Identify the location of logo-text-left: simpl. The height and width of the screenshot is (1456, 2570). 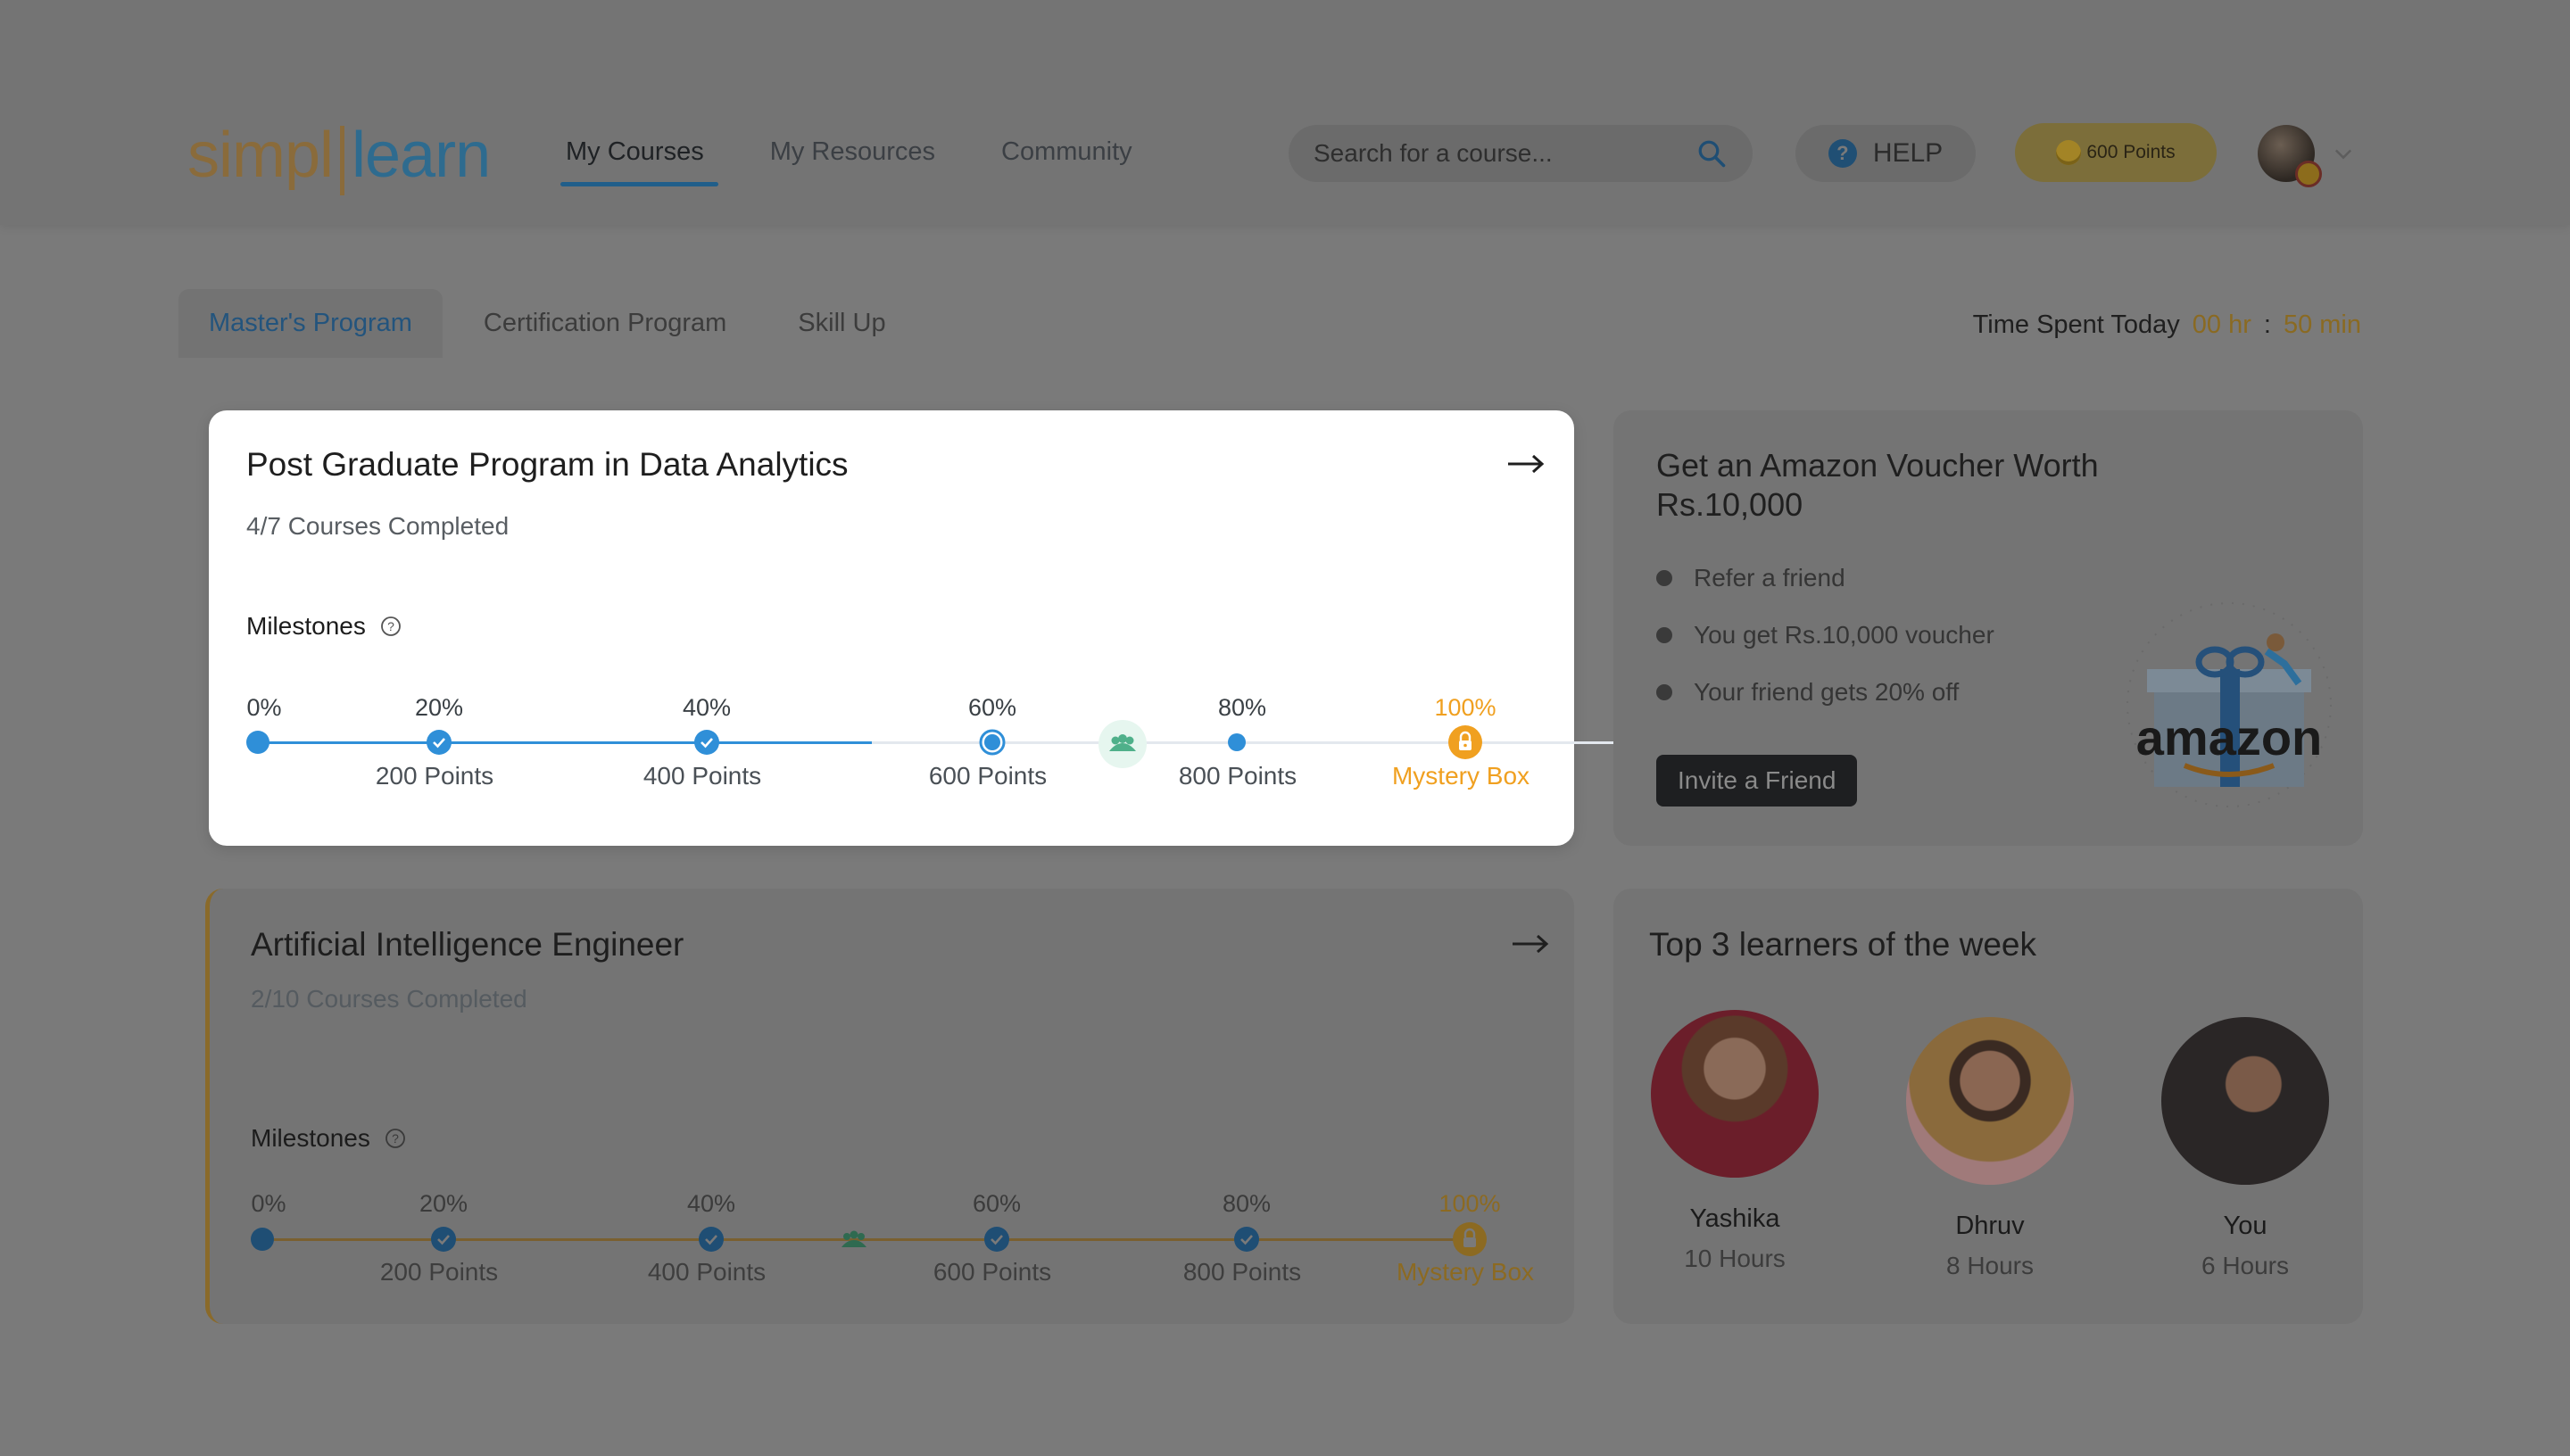
(260, 155).